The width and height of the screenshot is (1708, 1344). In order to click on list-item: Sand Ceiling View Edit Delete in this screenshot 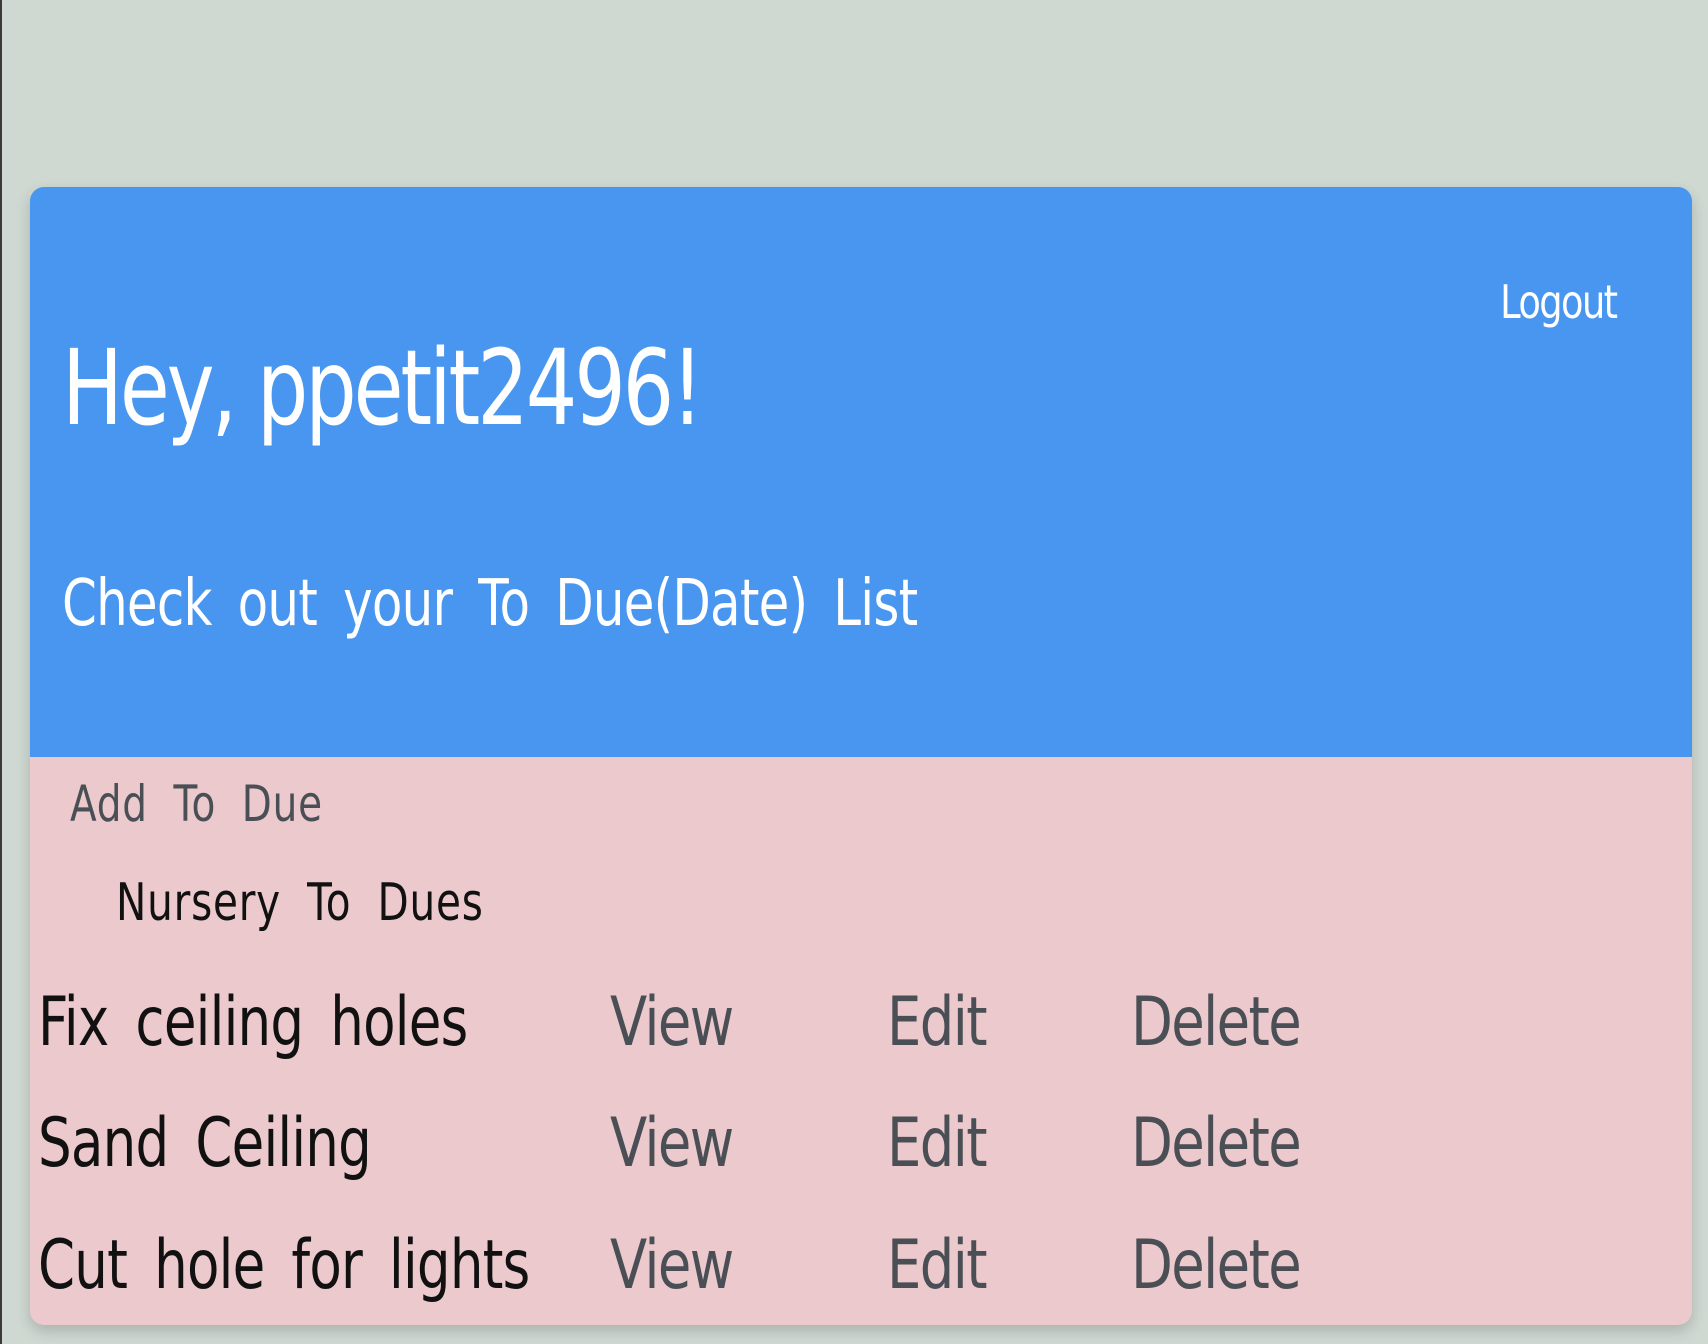, I will do `click(861, 1154)`.